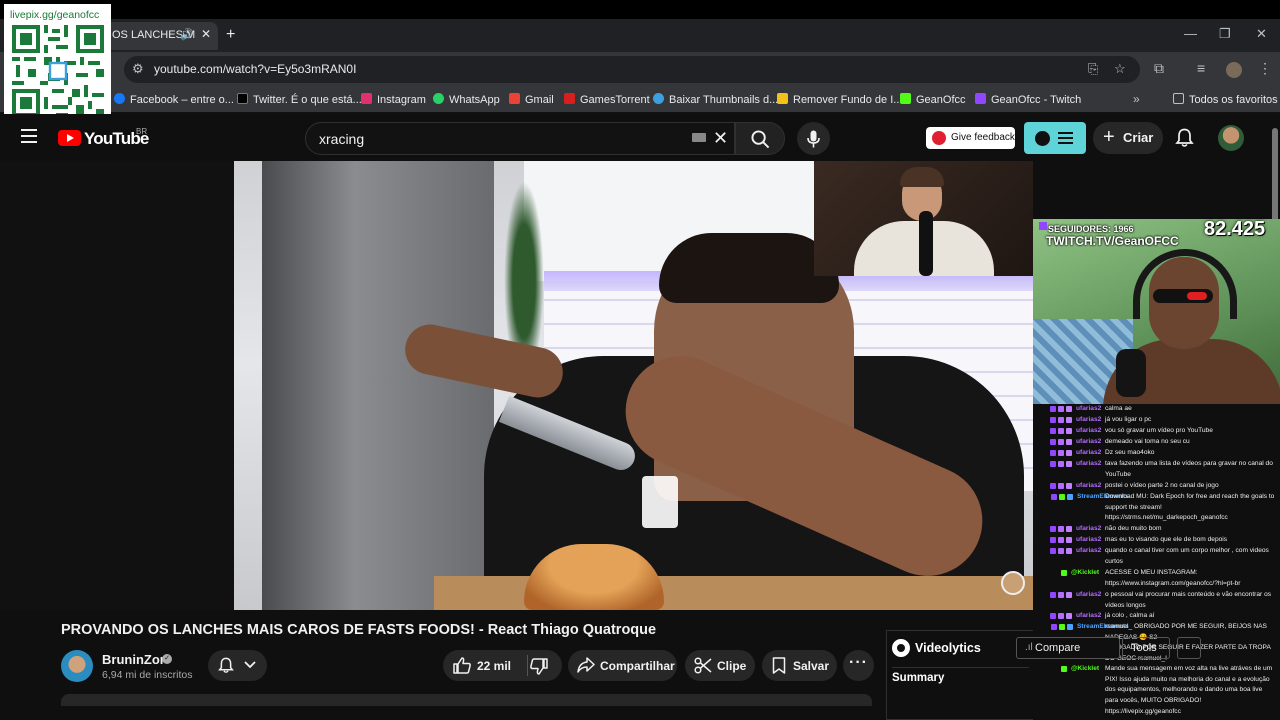 Image resolution: width=1280 pixels, height=720 pixels. Describe the element at coordinates (1028, 99) in the screenshot. I see `bookmark-twitch: GeanOfcc - Twitch` at that location.